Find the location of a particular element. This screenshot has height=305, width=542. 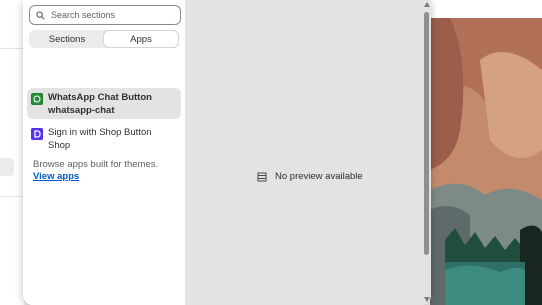

search-box is located at coordinates (105, 15).